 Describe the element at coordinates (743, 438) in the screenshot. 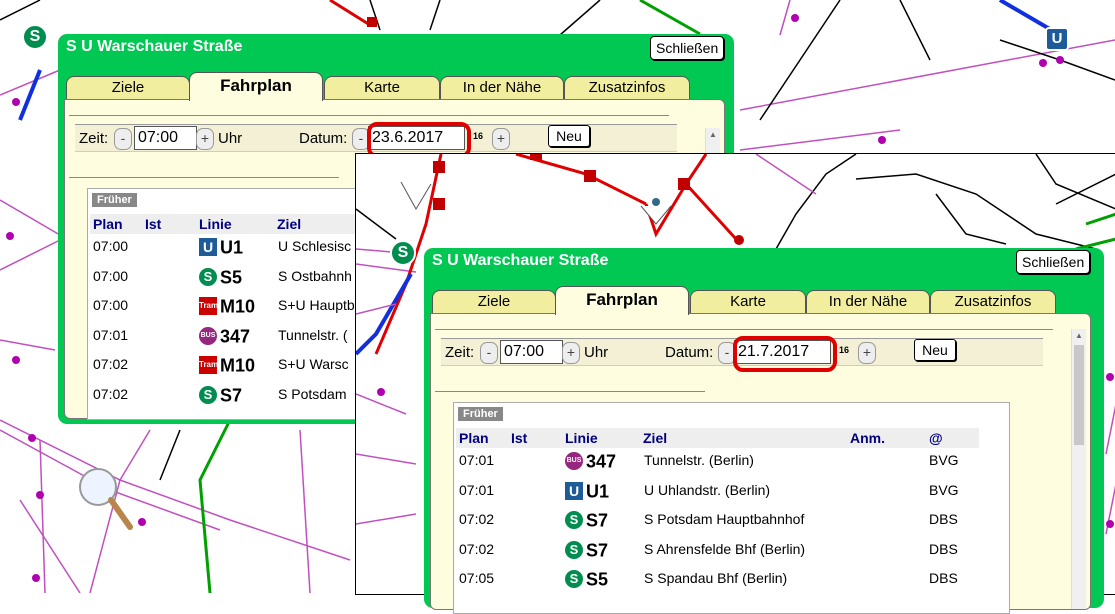

I see `col-ziel: Ziel` at that location.